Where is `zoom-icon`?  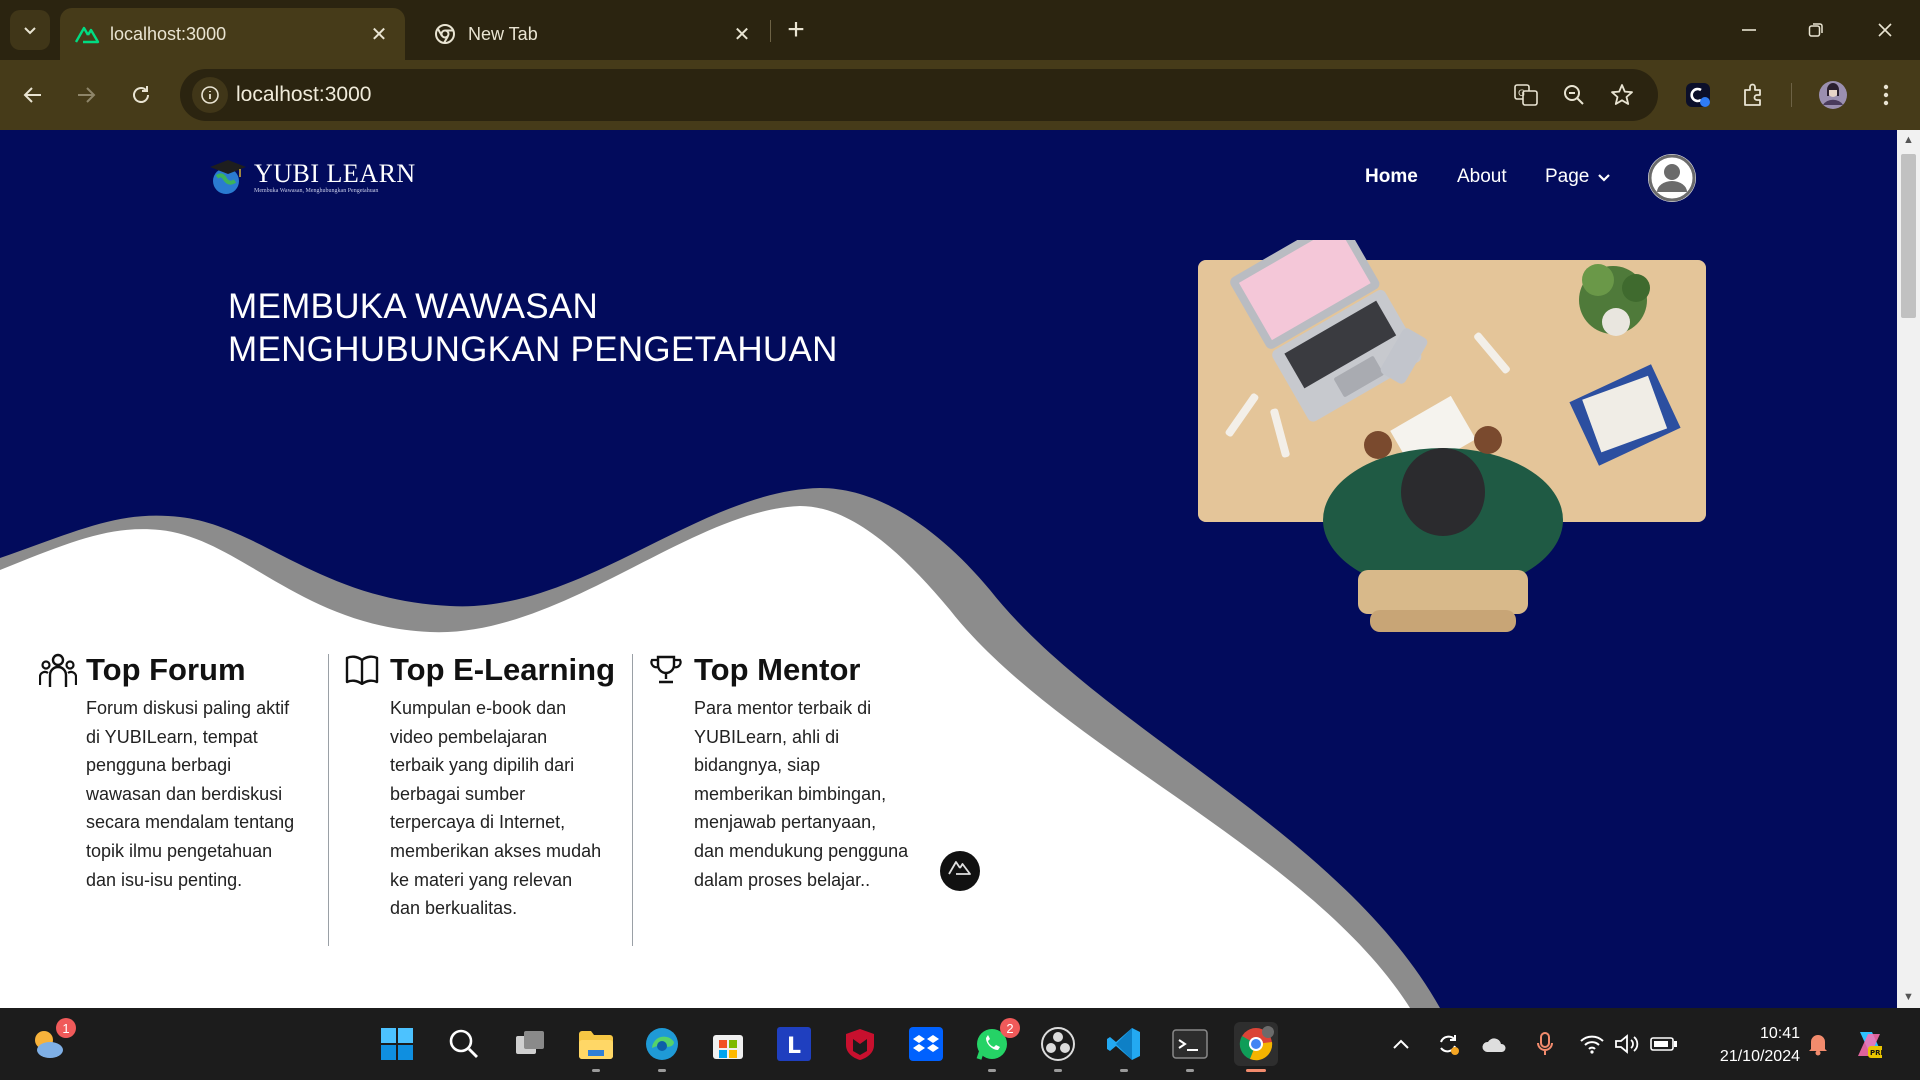 zoom-icon is located at coordinates (1574, 95).